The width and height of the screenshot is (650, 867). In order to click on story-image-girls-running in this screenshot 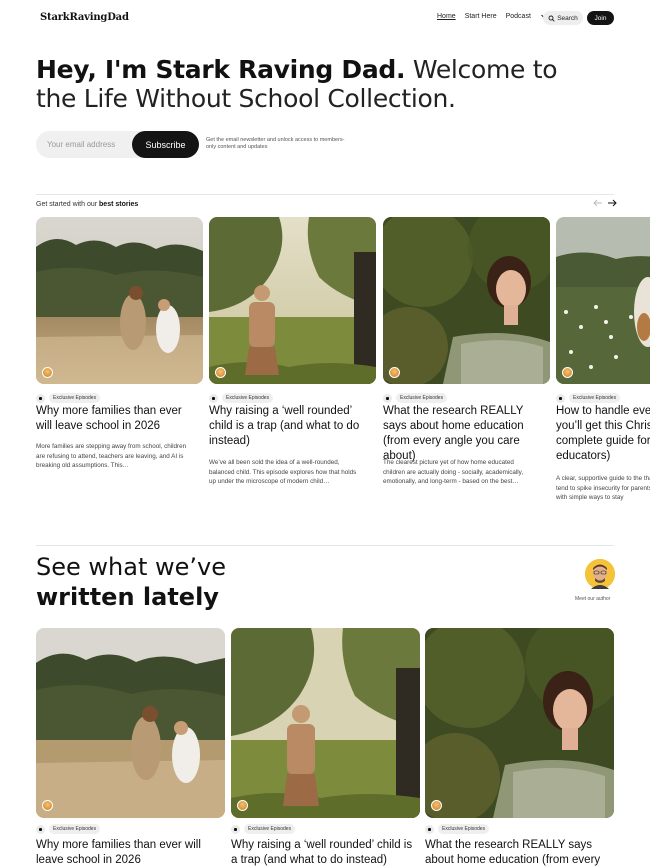, I will do `click(119, 300)`.